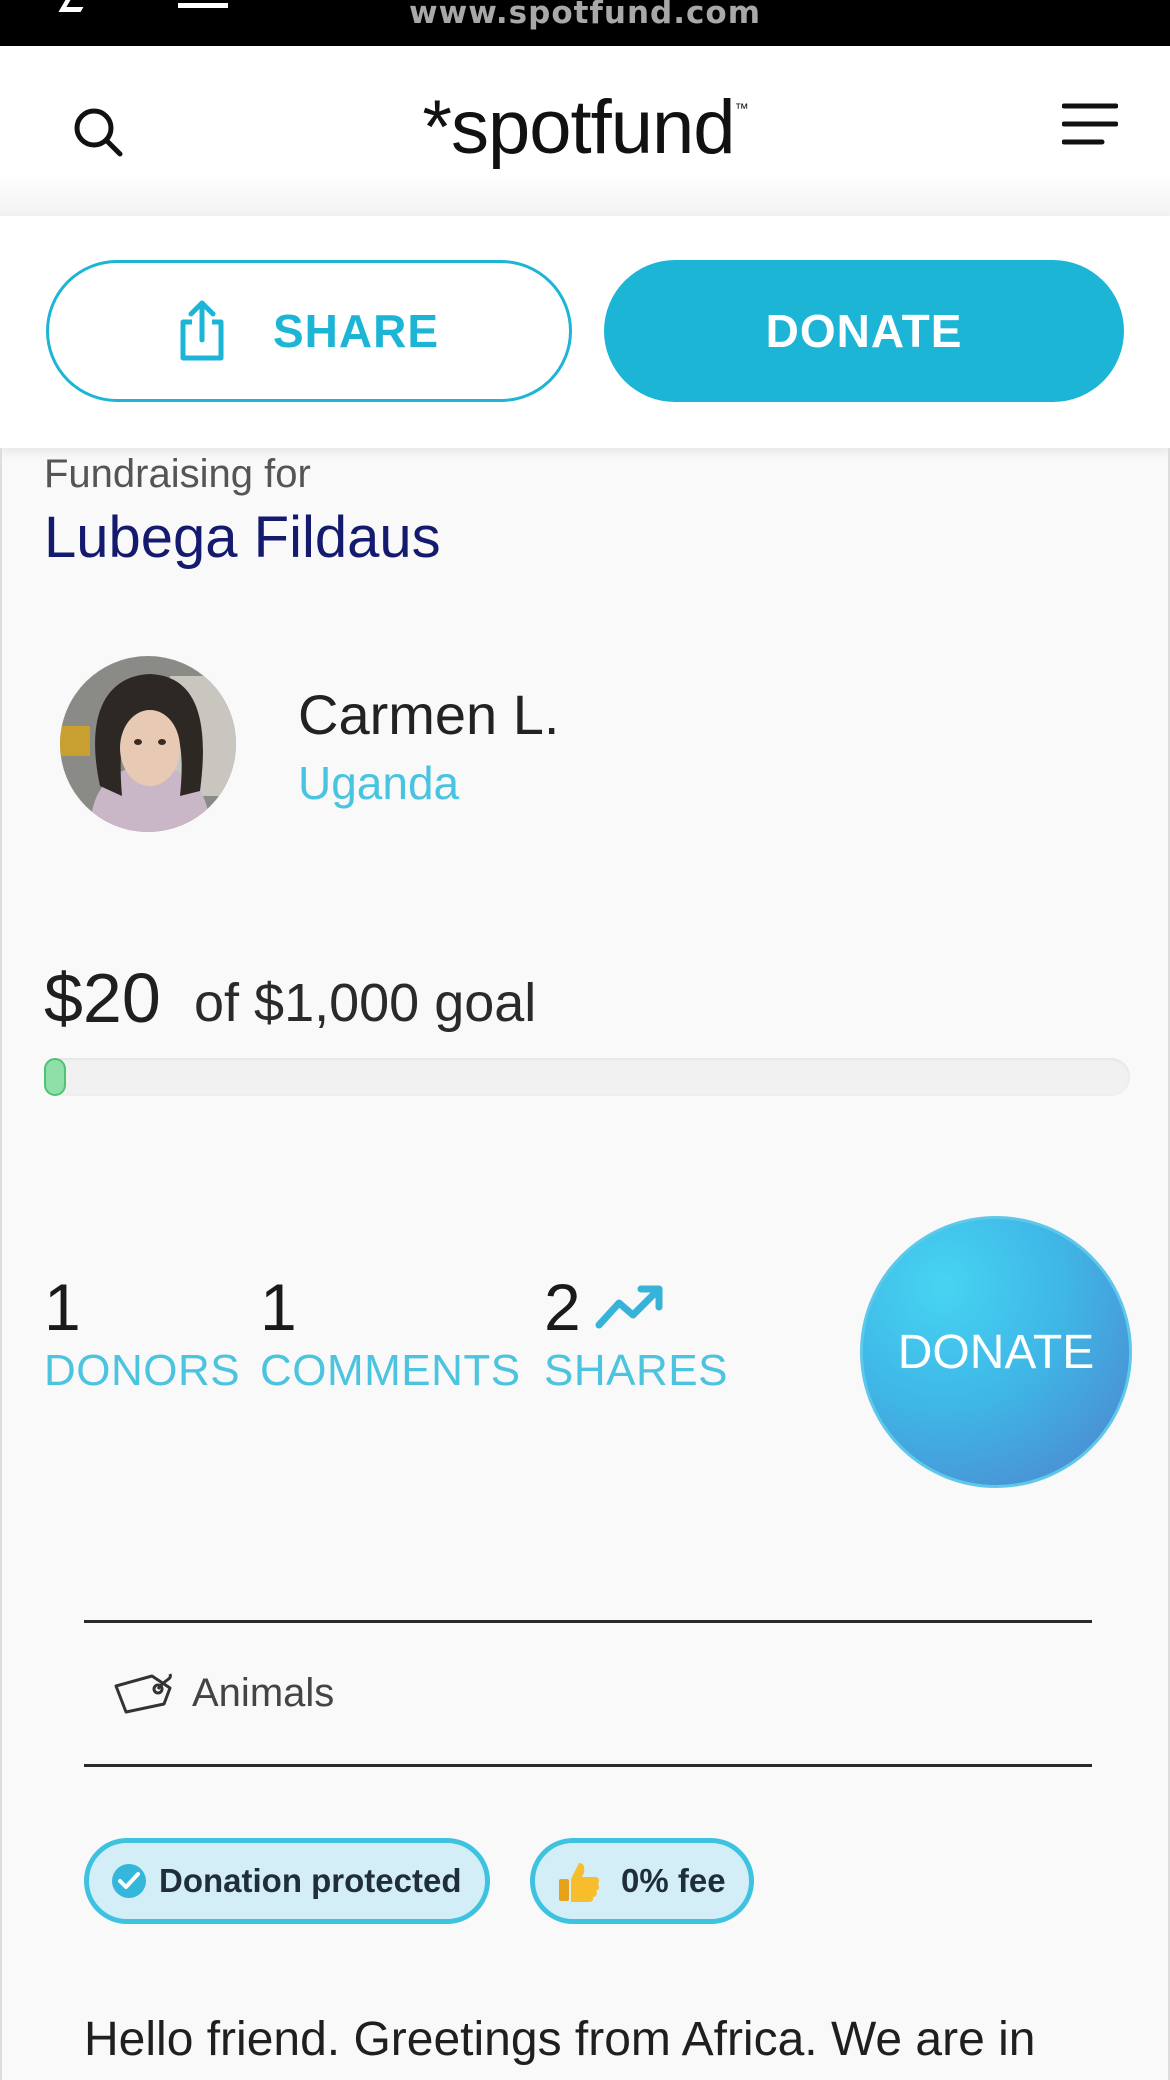 Image resolution: width=1170 pixels, height=2080 pixels. I want to click on progress-bar, so click(587, 1077).